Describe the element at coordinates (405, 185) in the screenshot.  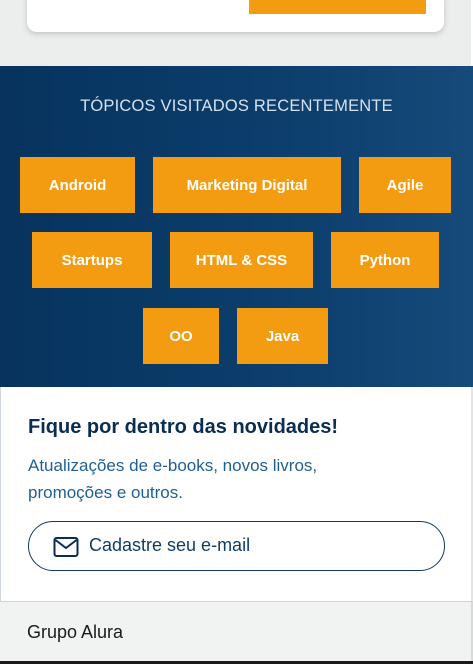
I see `topic-tag-agile: Agile` at that location.